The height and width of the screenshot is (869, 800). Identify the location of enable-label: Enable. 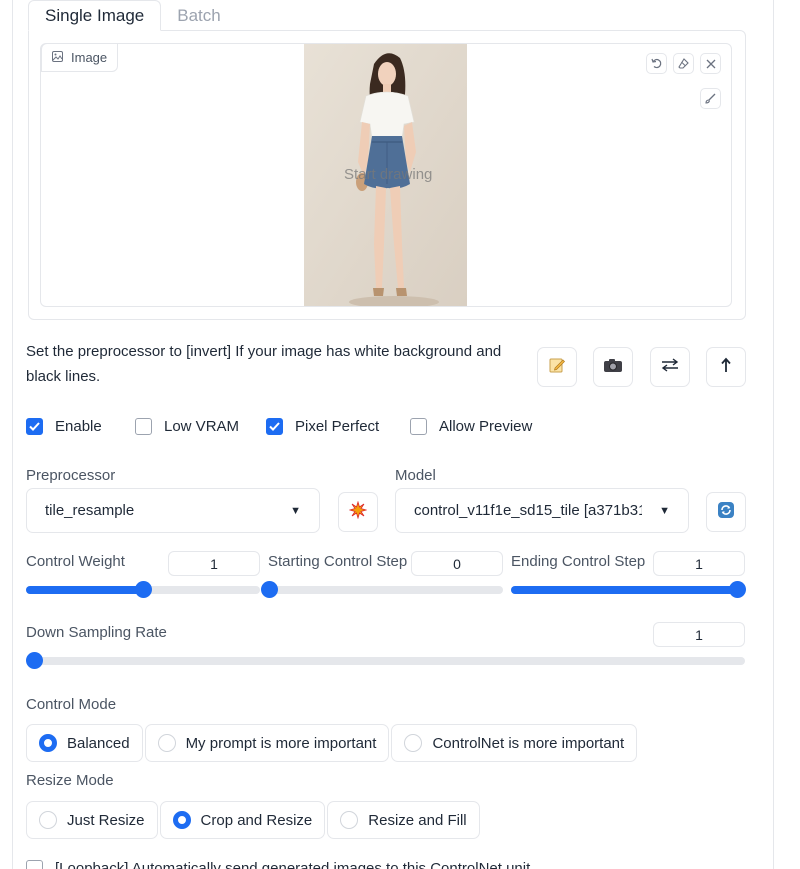
(78, 426).